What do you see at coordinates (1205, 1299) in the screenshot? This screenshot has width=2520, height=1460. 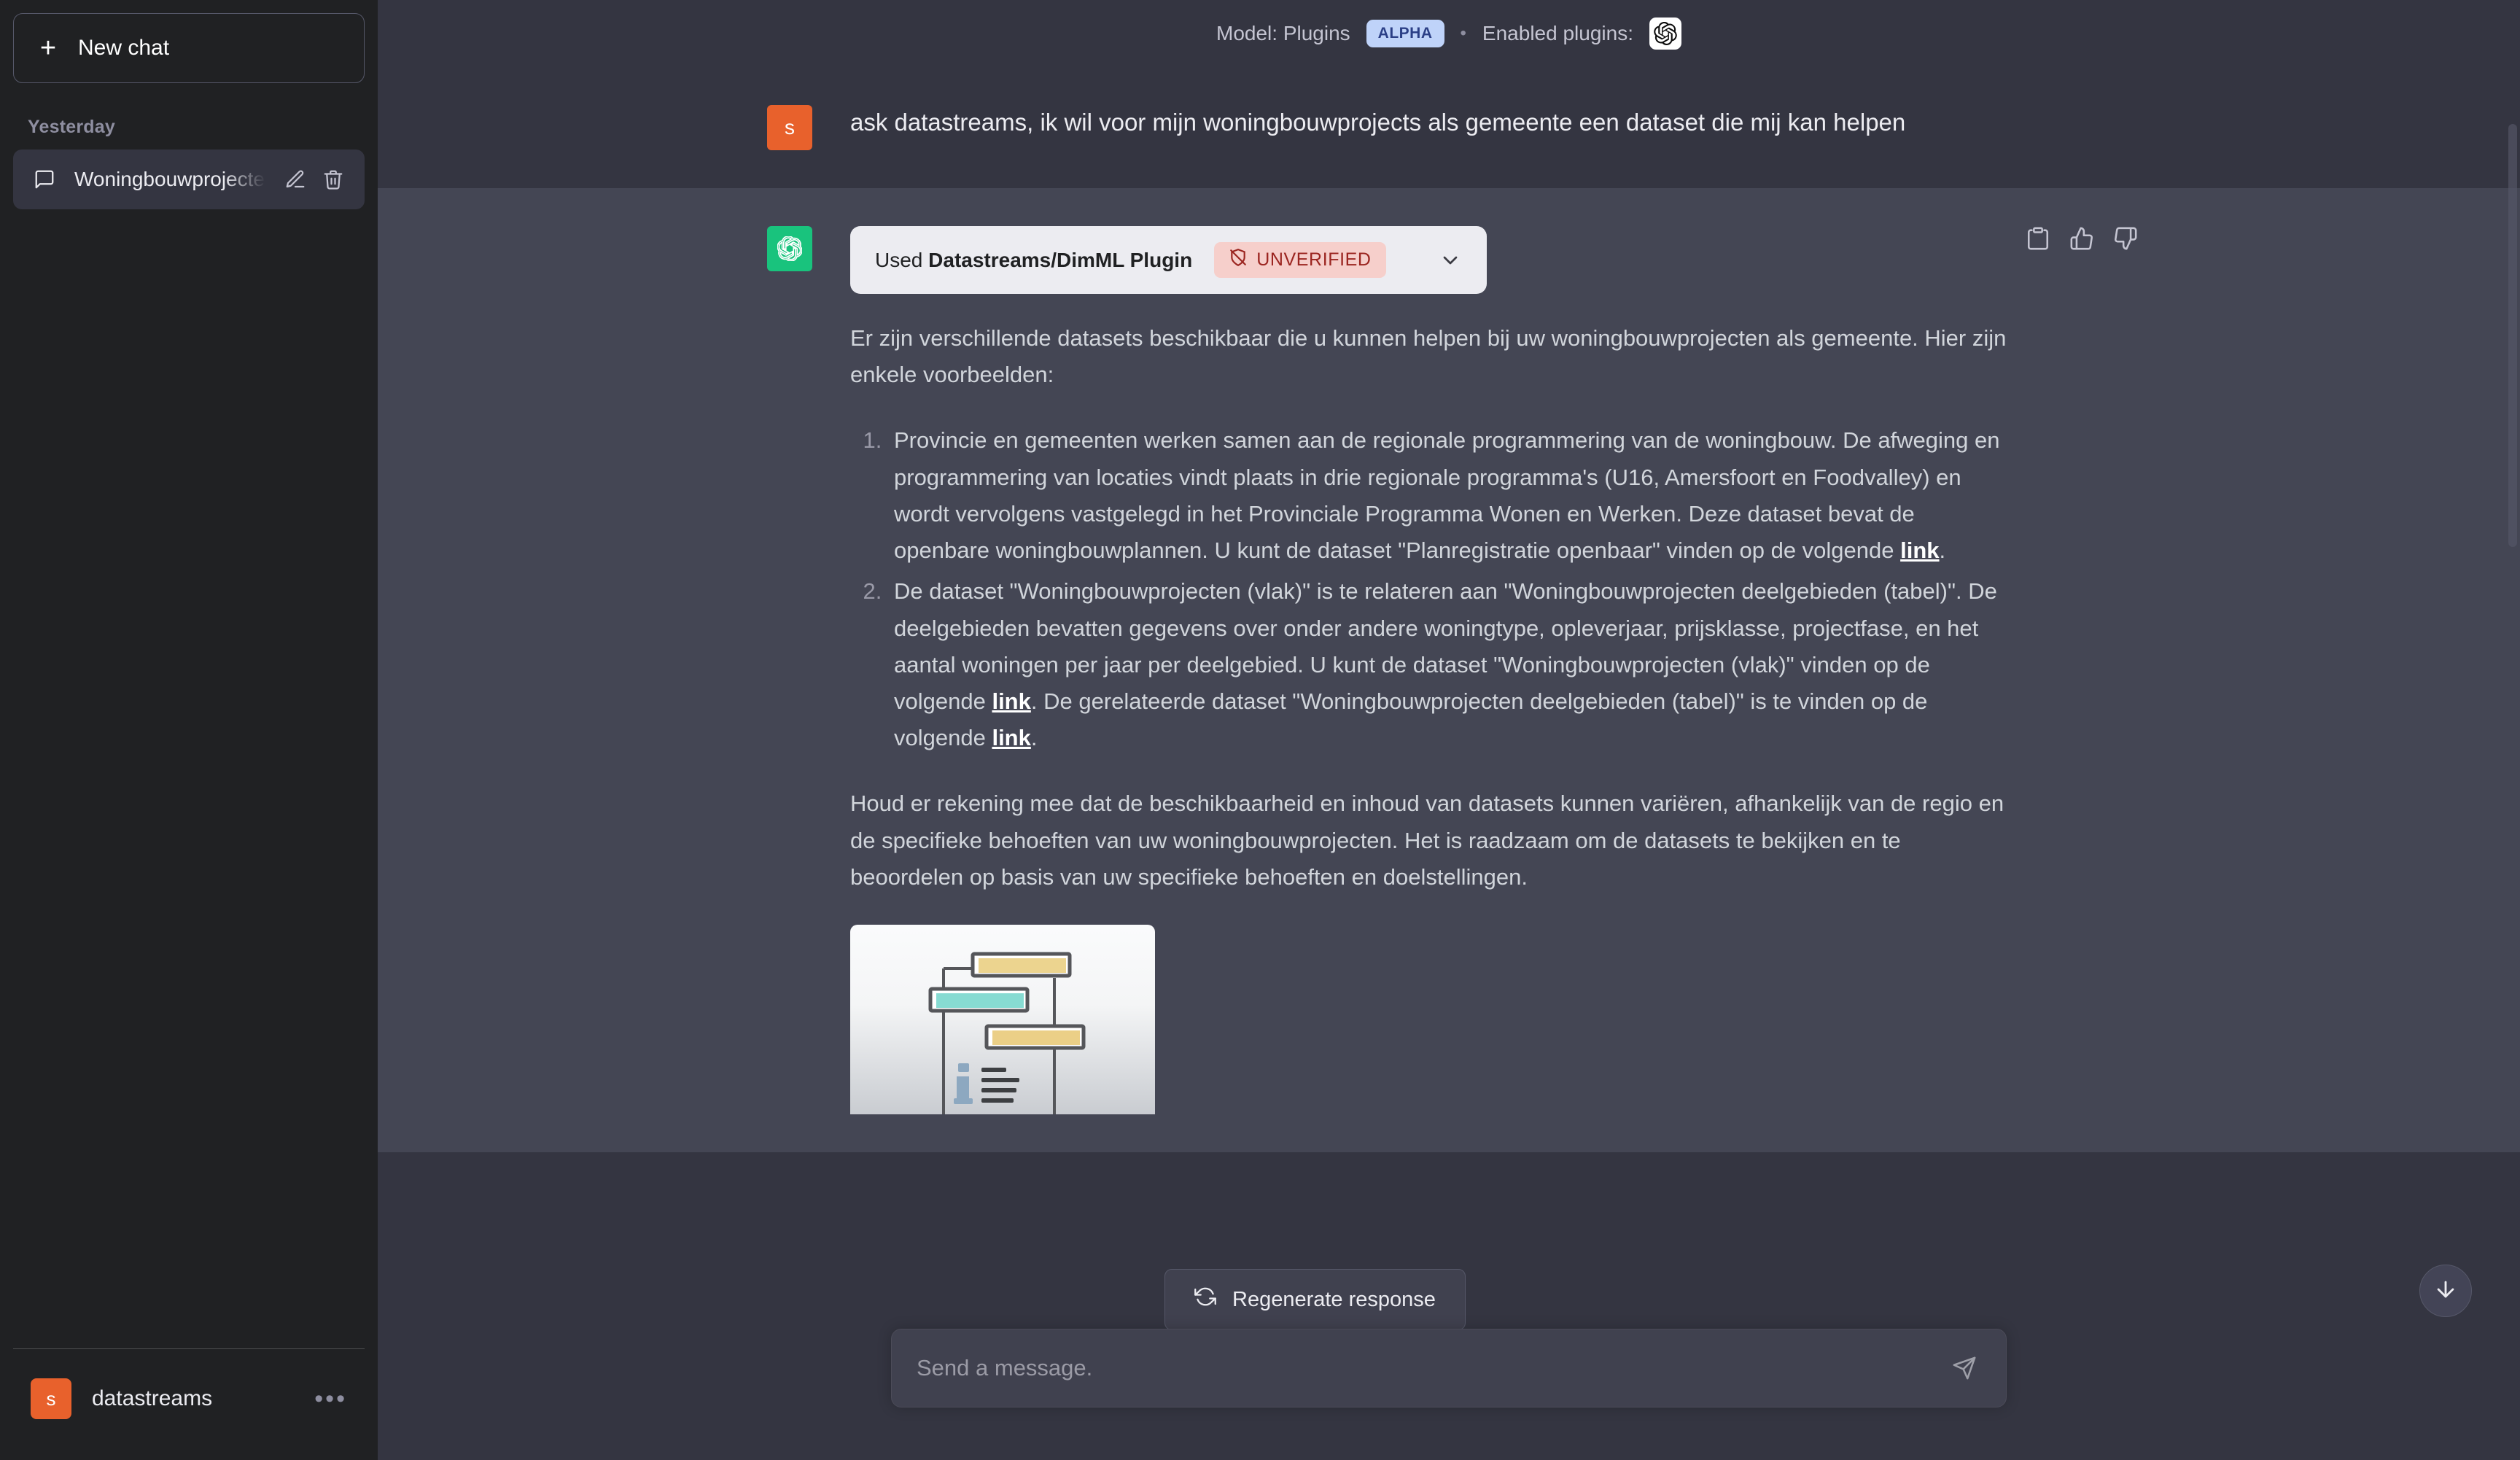 I see `refresh-icon` at bounding box center [1205, 1299].